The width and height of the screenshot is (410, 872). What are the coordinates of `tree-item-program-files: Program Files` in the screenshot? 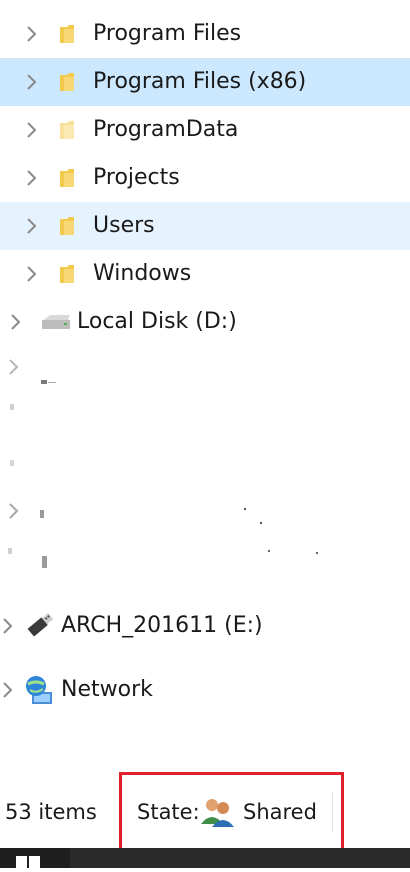 It's located at (205, 34).